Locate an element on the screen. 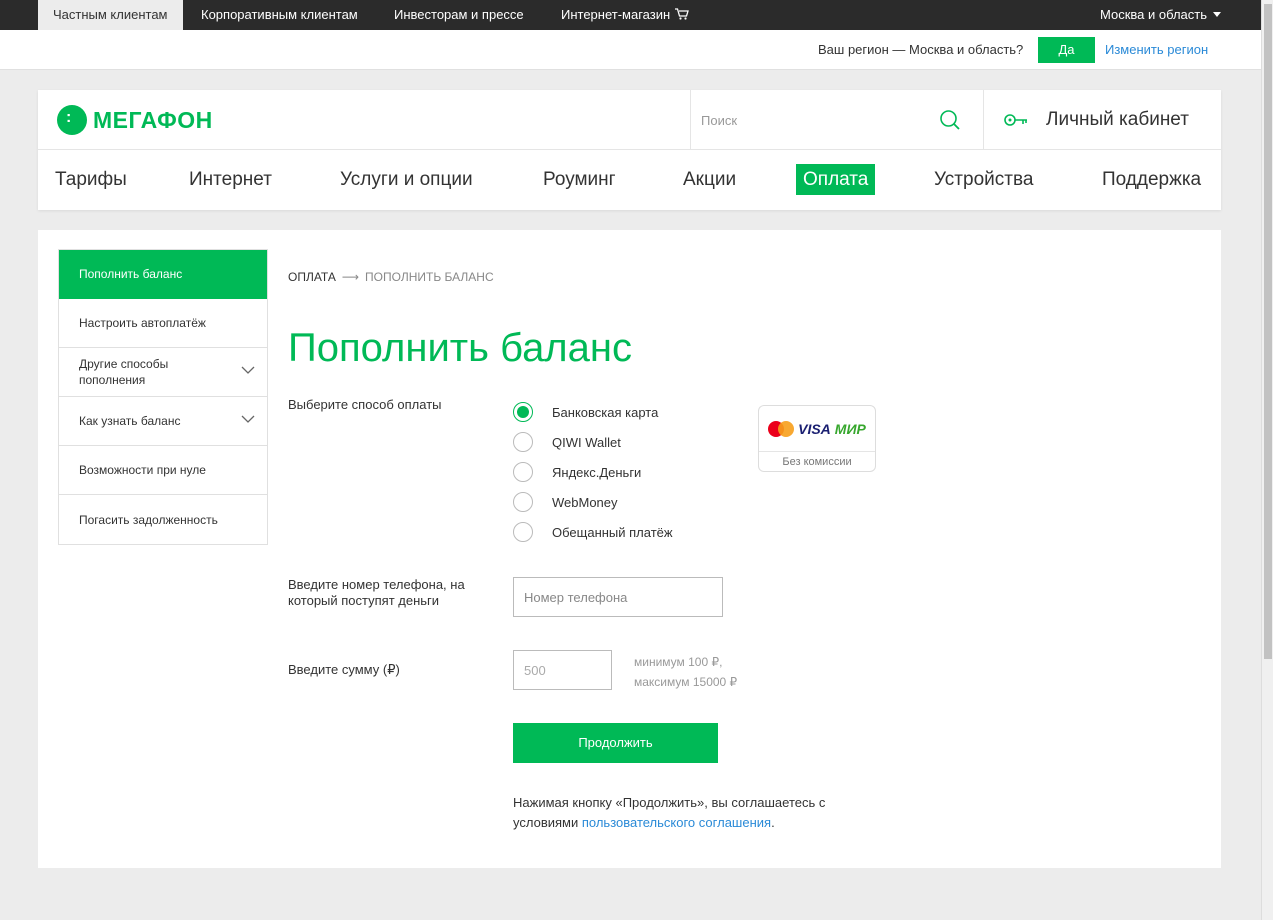 This screenshot has height=920, width=1273. region-question: Ваш регион — Москва и область? is located at coordinates (921, 49).